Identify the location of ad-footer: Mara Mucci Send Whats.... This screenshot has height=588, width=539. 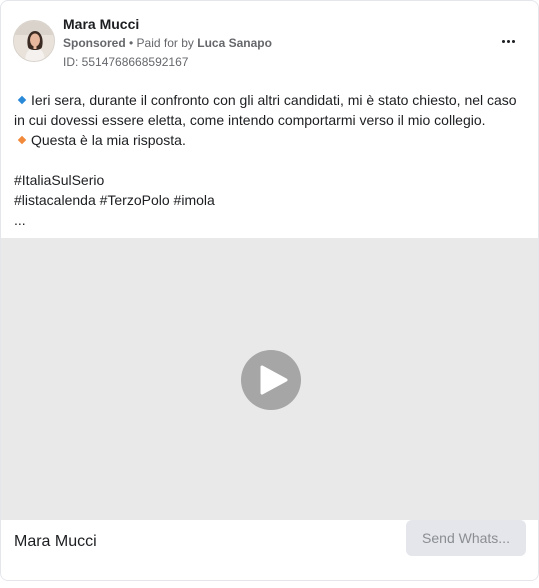
(269, 550).